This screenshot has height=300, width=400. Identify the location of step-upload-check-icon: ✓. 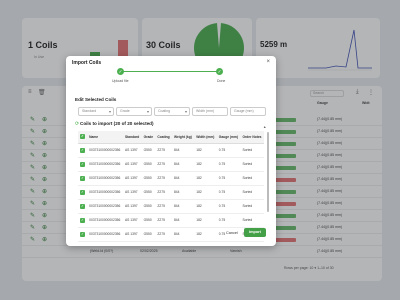
(120, 71).